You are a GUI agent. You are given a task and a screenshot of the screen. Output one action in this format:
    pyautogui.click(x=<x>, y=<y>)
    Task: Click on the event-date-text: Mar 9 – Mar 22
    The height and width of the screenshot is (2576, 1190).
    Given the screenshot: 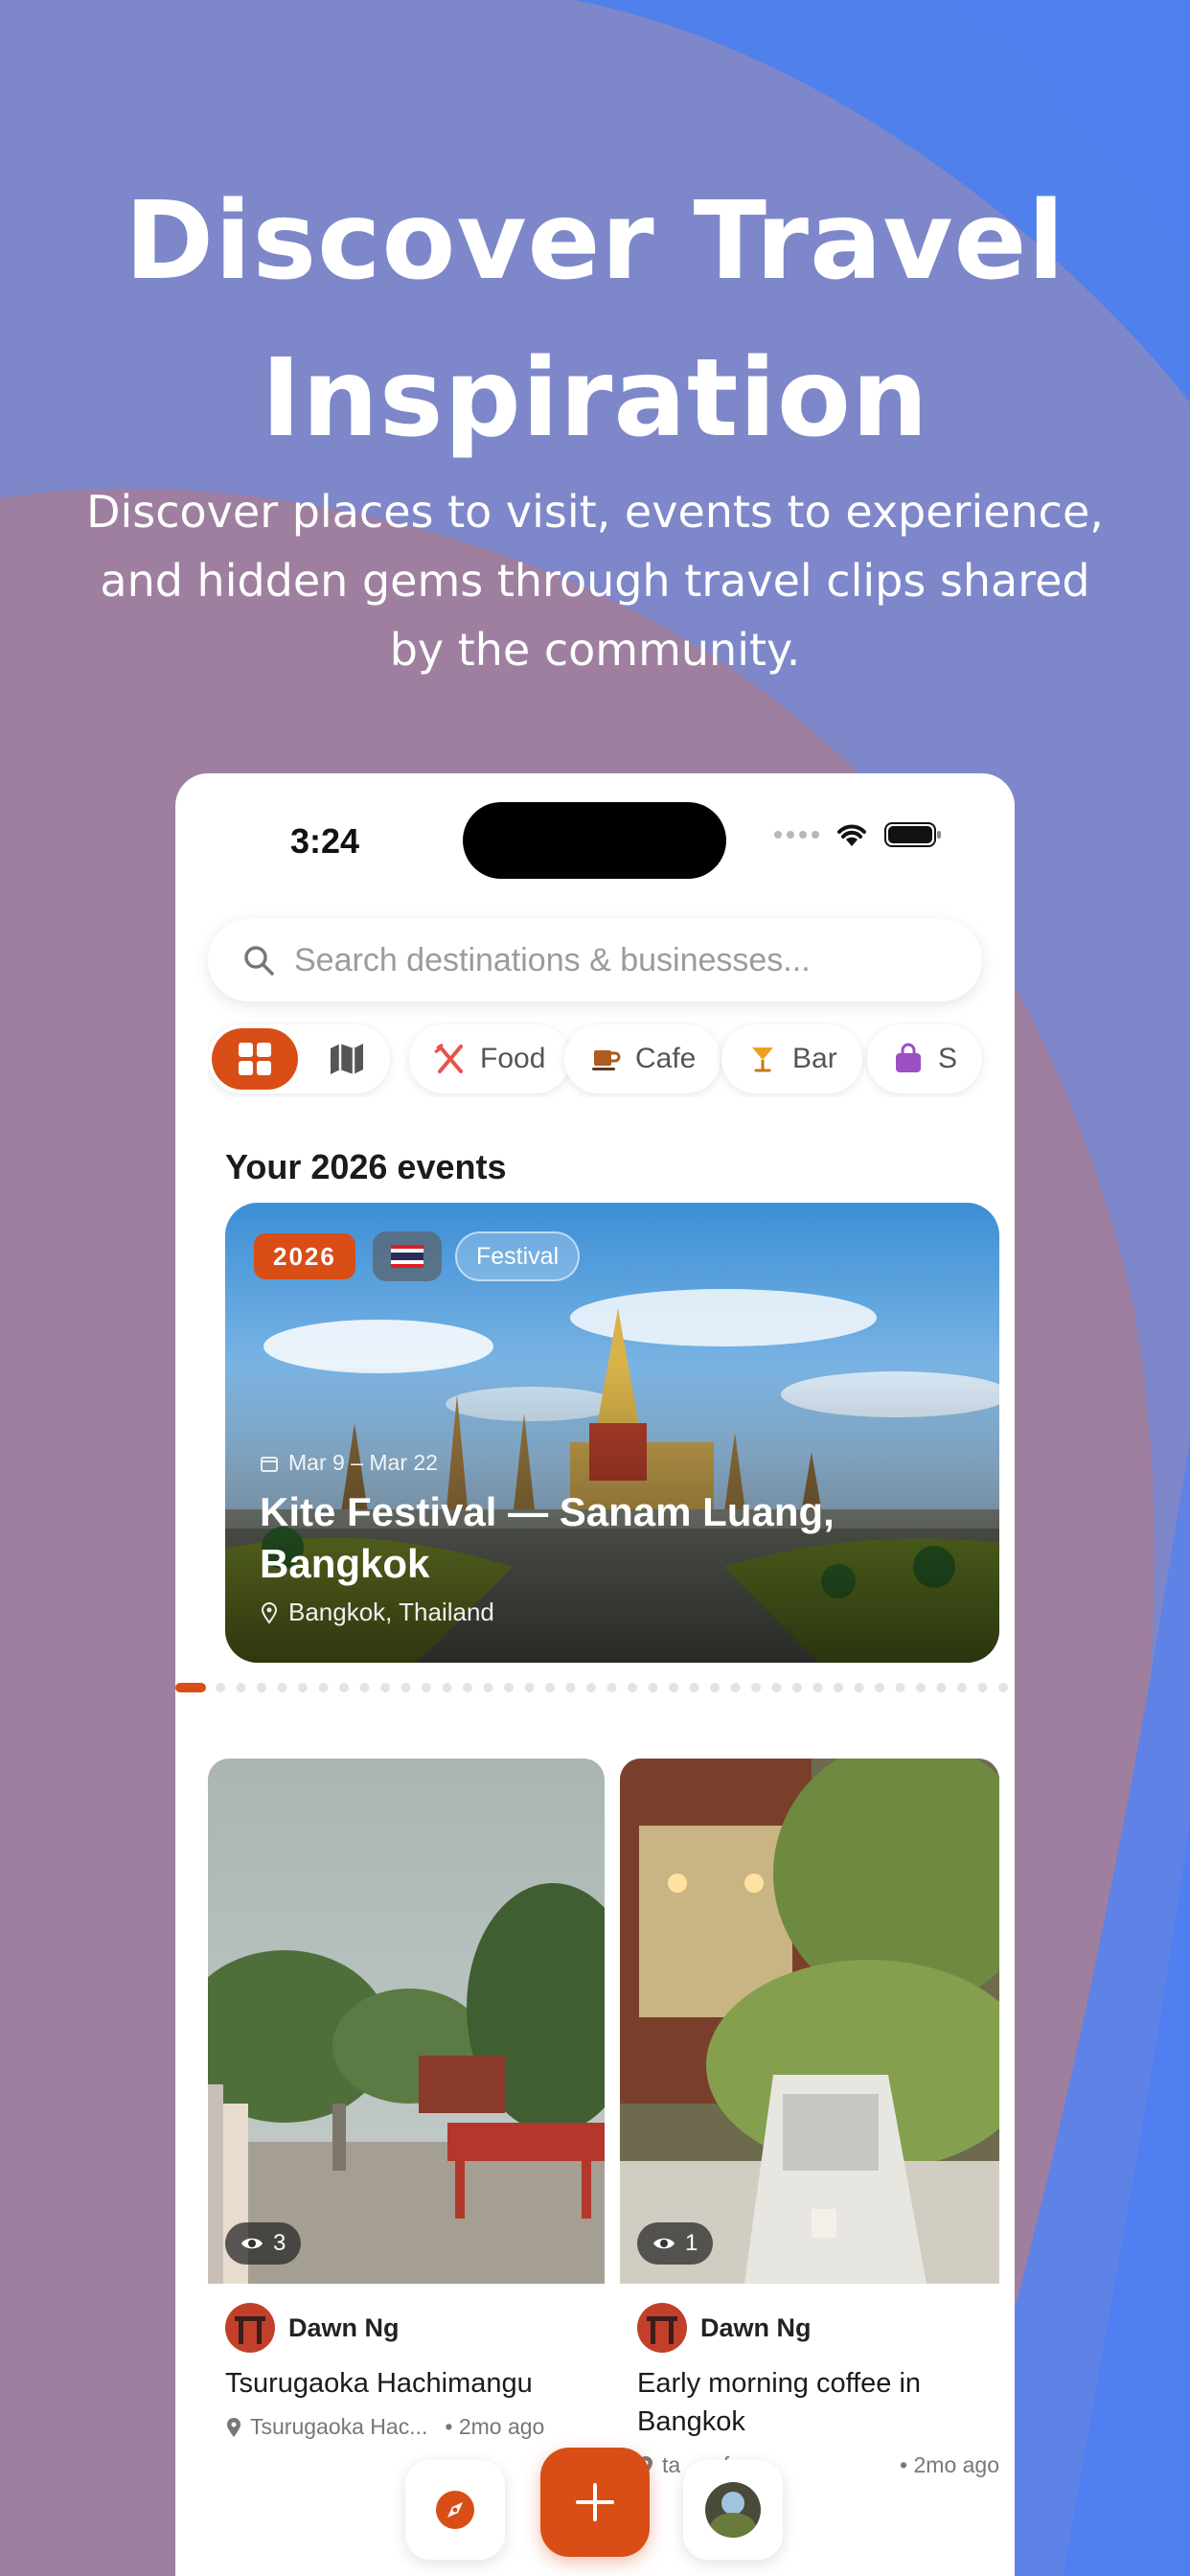 What is the action you would take?
    pyautogui.click(x=363, y=1462)
    